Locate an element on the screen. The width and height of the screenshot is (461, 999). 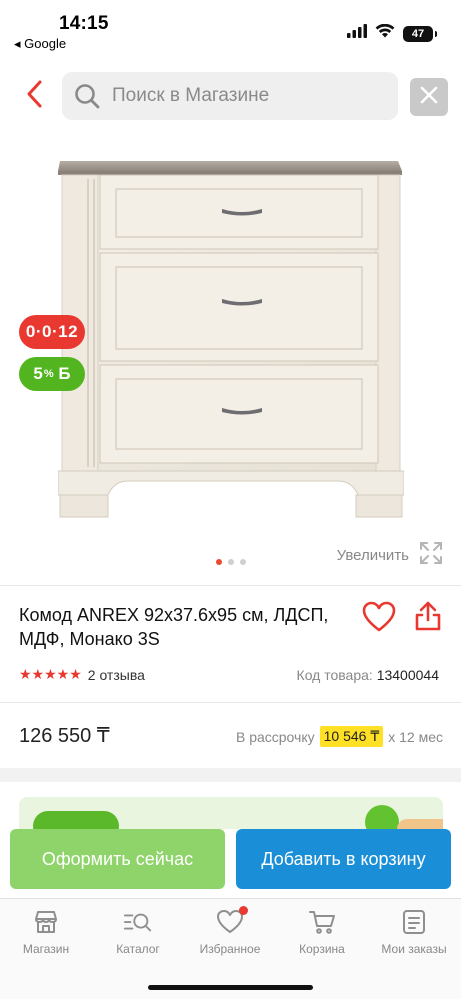
close-icon is located at coordinates (429, 97).